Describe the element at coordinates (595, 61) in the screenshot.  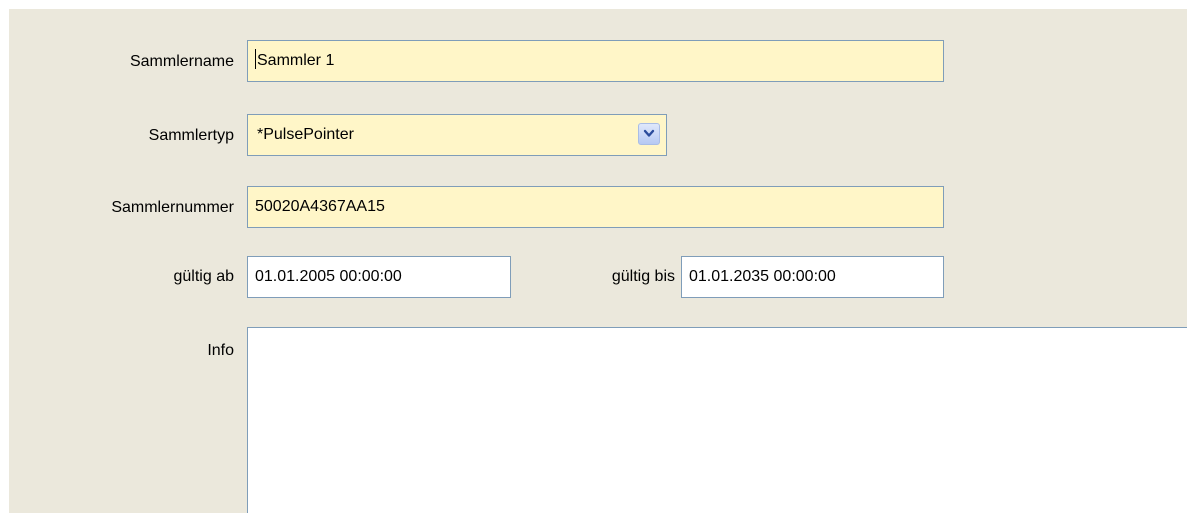
I see `name-field: Sammler 1` at that location.